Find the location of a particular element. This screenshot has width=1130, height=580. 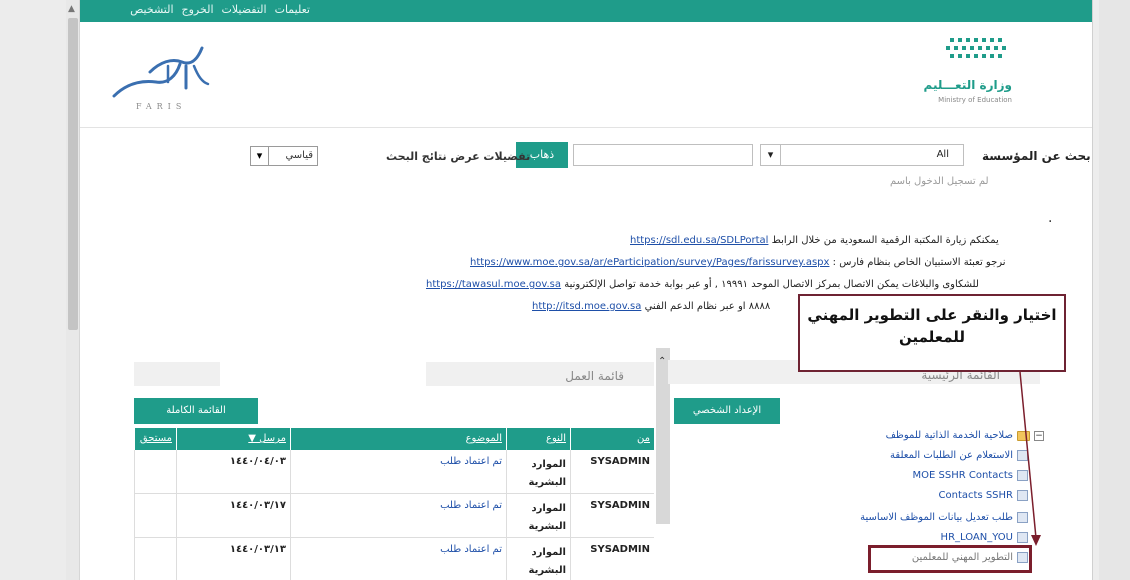

menu-item-edit-employee-data: طلب تعديل بيانات الموظف الاساسية is located at coordinates (944, 517).